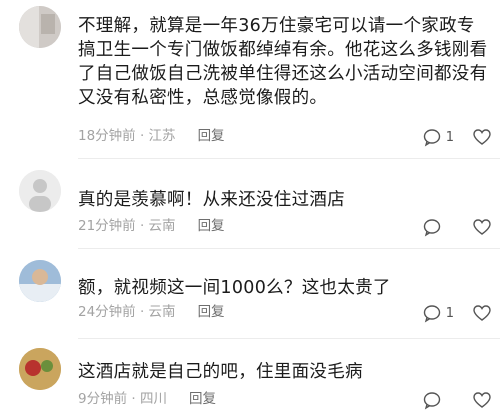 This screenshot has height=412, width=500. Describe the element at coordinates (122, 399) in the screenshot. I see `comment-time-location: 9分钟前 · 四川` at that location.